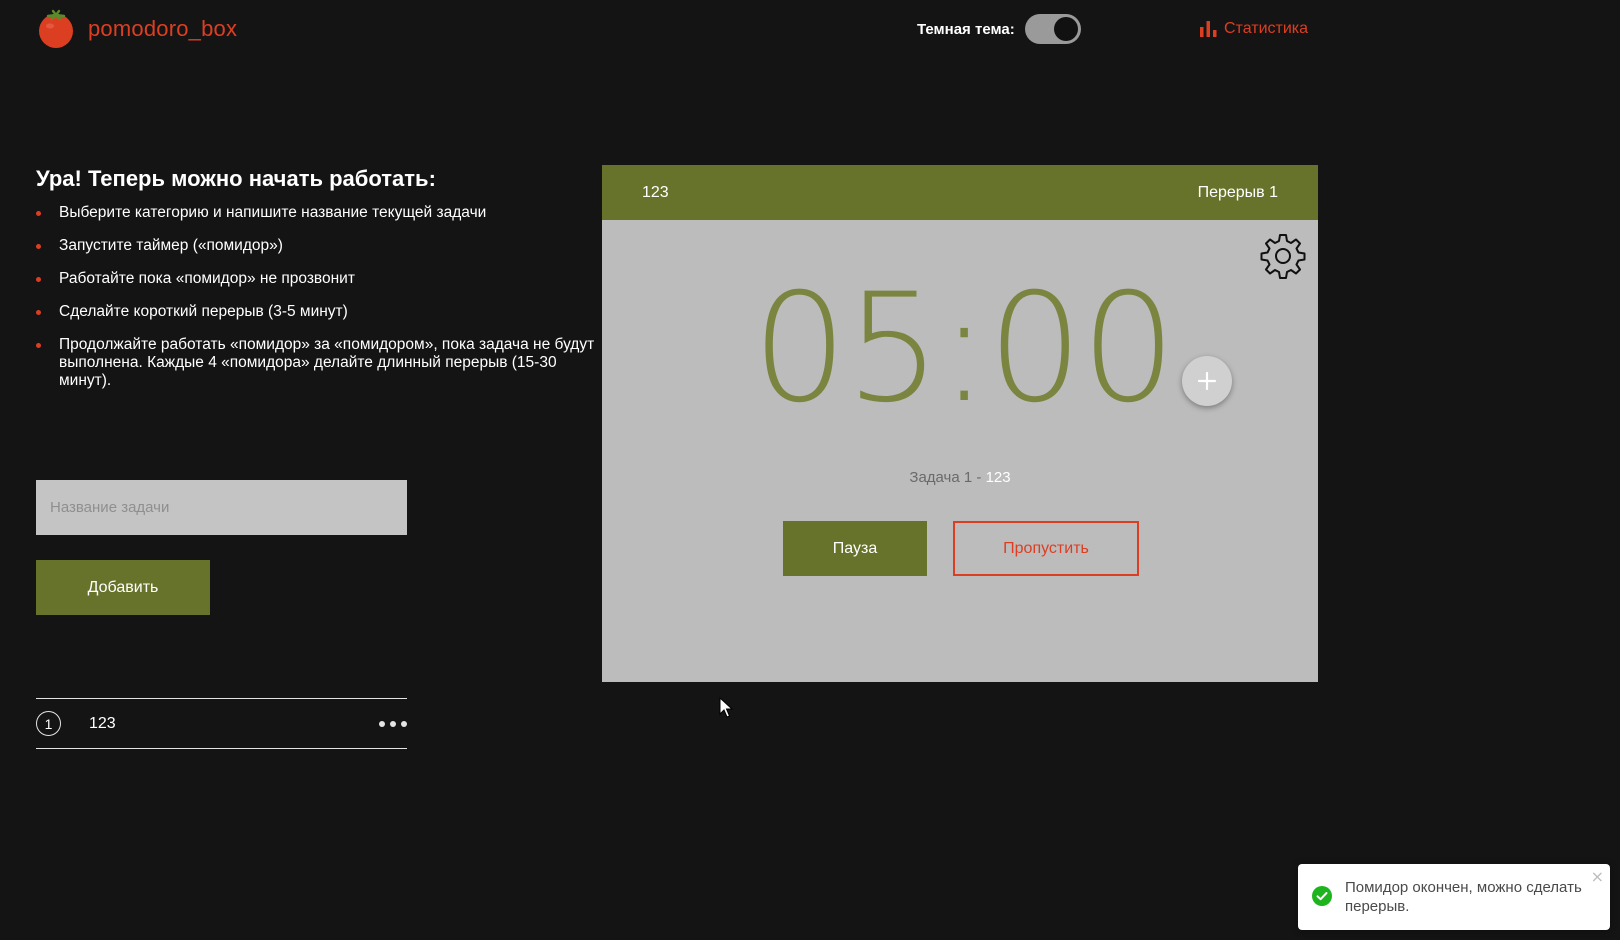  Describe the element at coordinates (1322, 896) in the screenshot. I see `check-circle-icon` at that location.